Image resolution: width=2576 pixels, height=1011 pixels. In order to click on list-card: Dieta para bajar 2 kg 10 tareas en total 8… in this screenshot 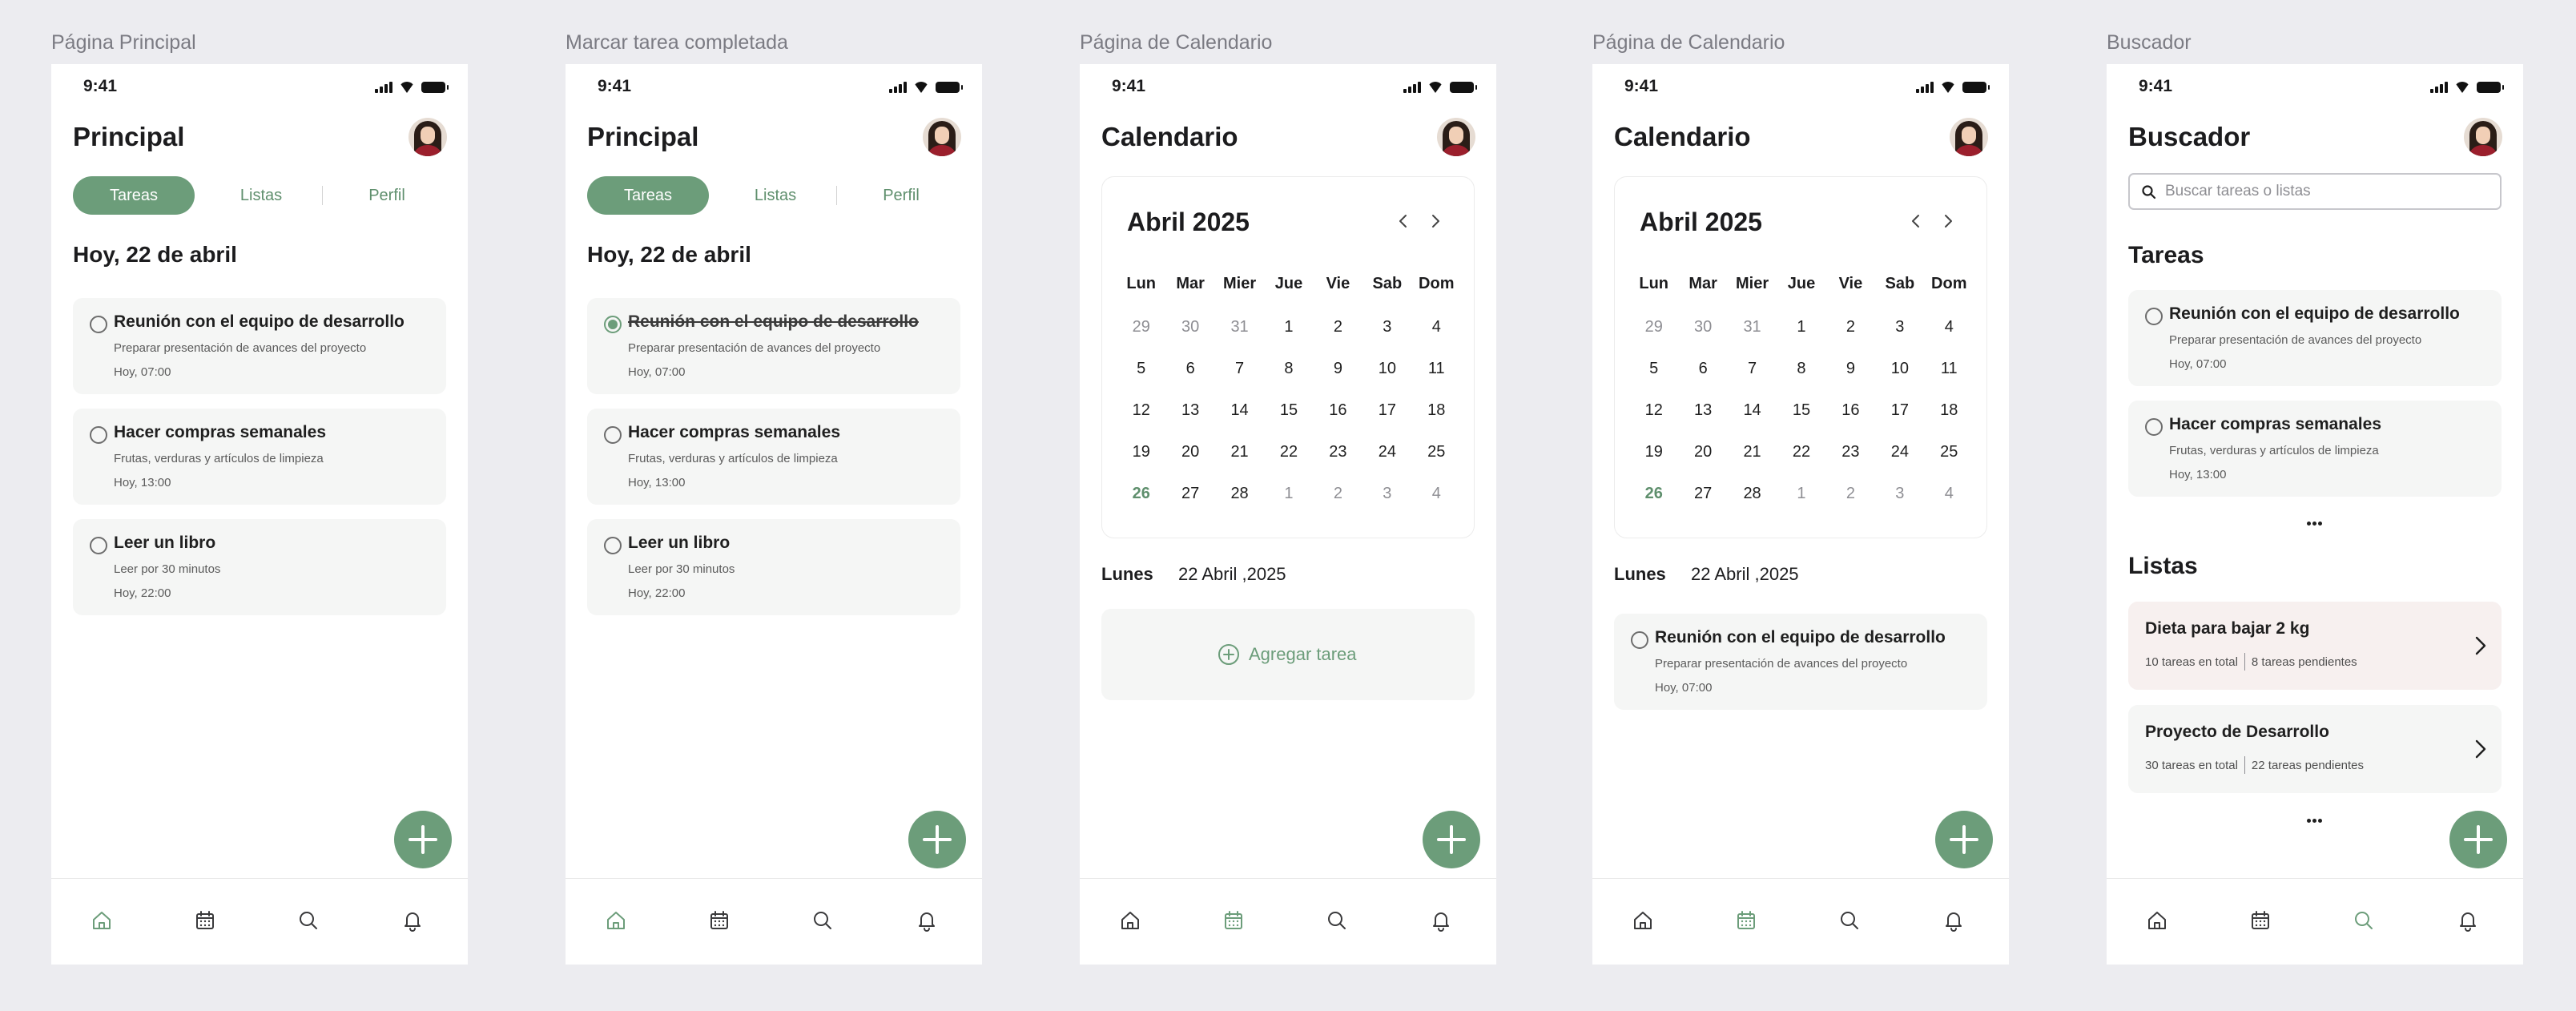, I will do `click(2315, 646)`.